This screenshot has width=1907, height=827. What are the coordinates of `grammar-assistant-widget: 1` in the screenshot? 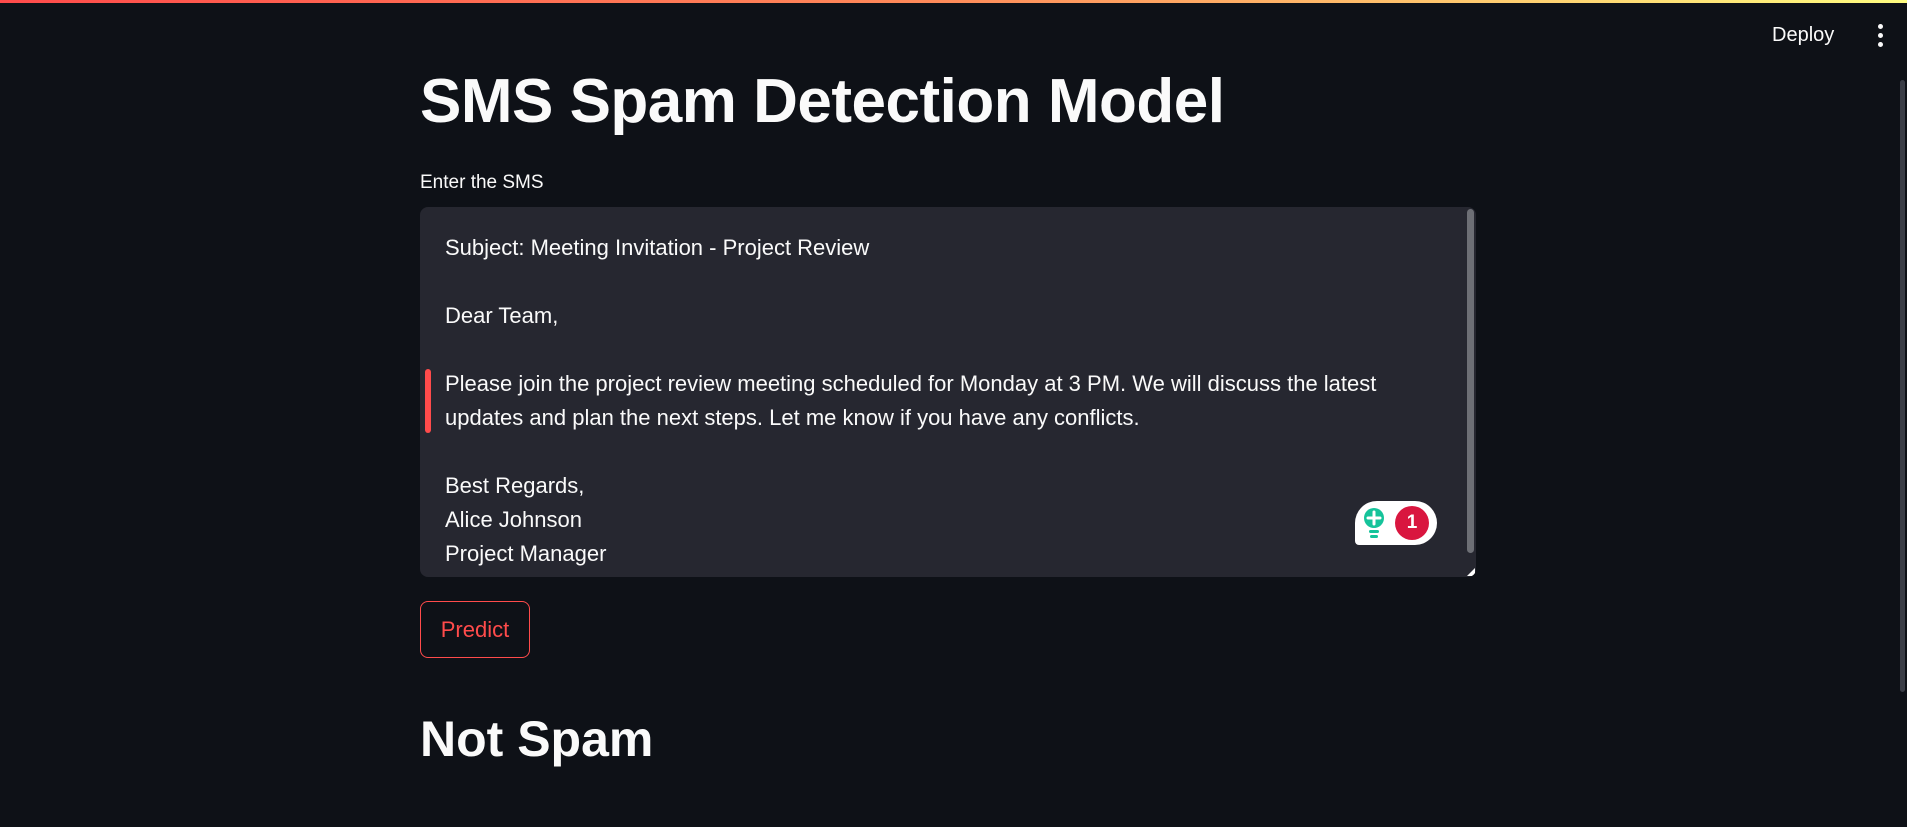 It's located at (1396, 523).